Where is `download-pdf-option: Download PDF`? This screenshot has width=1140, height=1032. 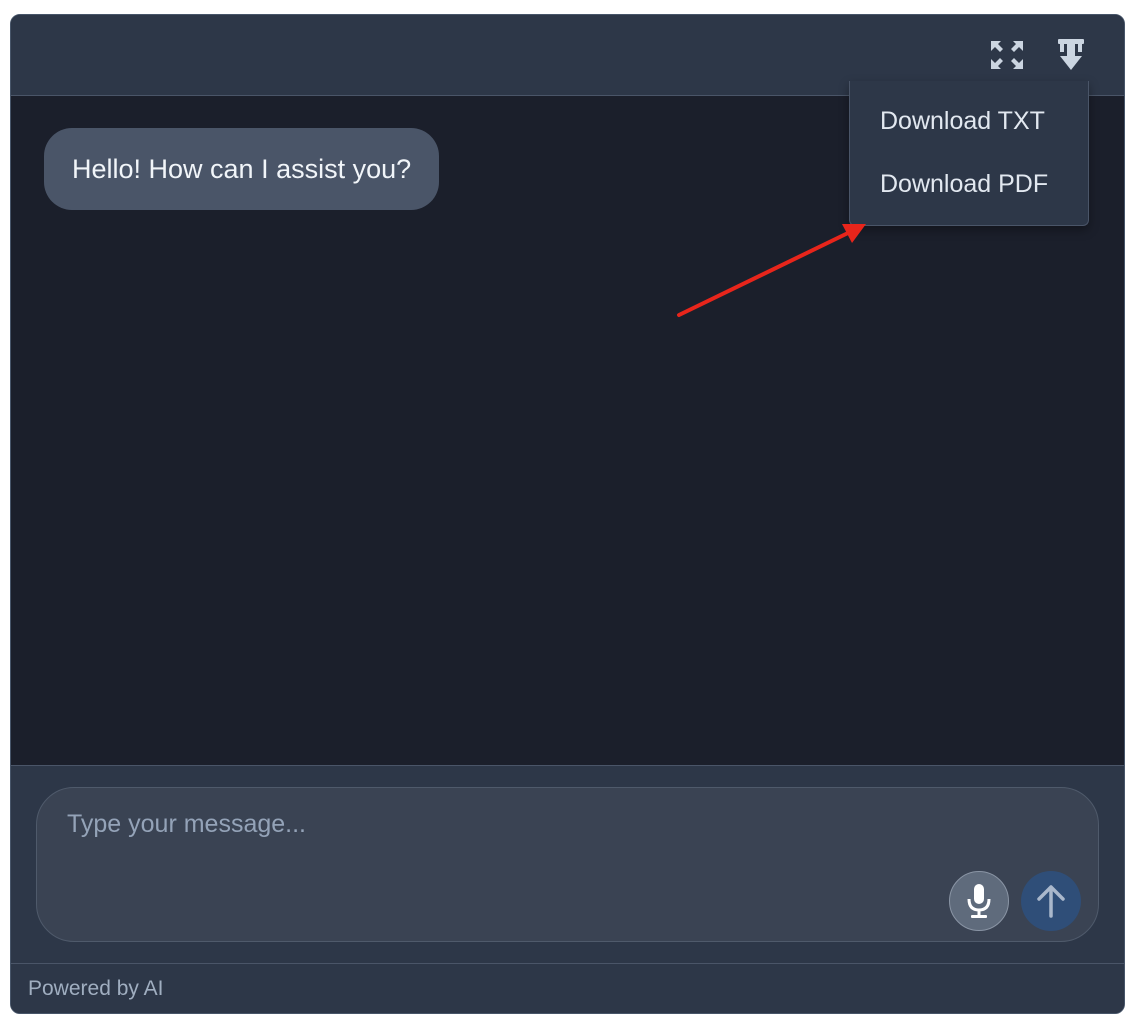
download-pdf-option: Download PDF is located at coordinates (969, 184).